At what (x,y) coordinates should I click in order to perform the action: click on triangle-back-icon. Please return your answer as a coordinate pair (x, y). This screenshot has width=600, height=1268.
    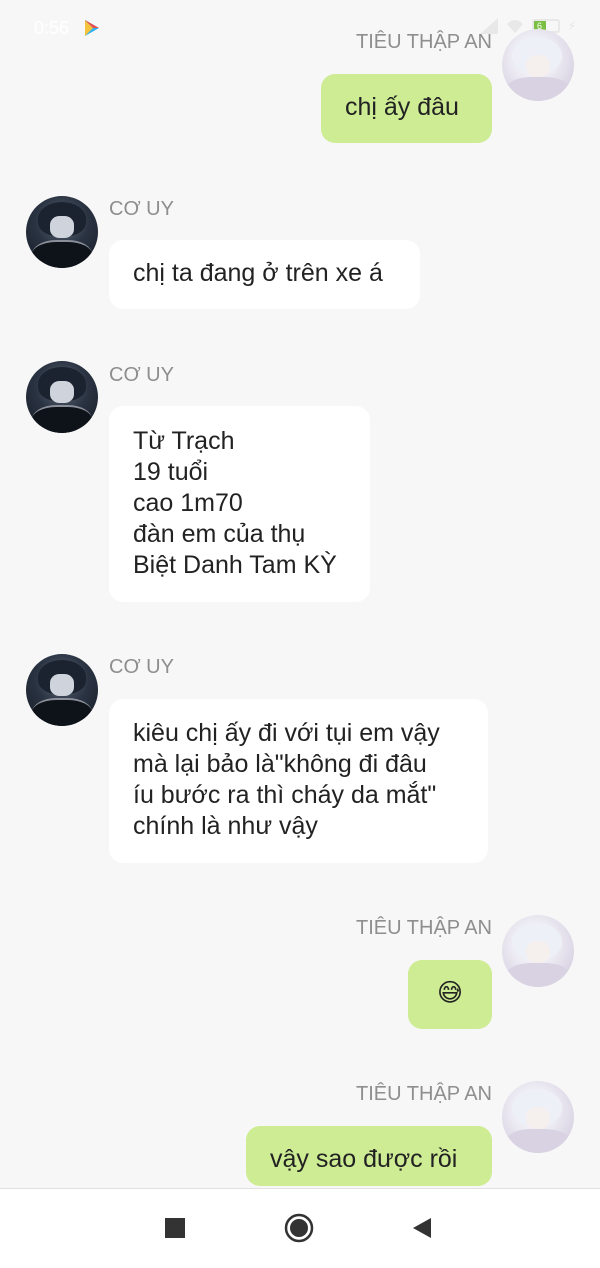
    Looking at the image, I should click on (422, 1228).